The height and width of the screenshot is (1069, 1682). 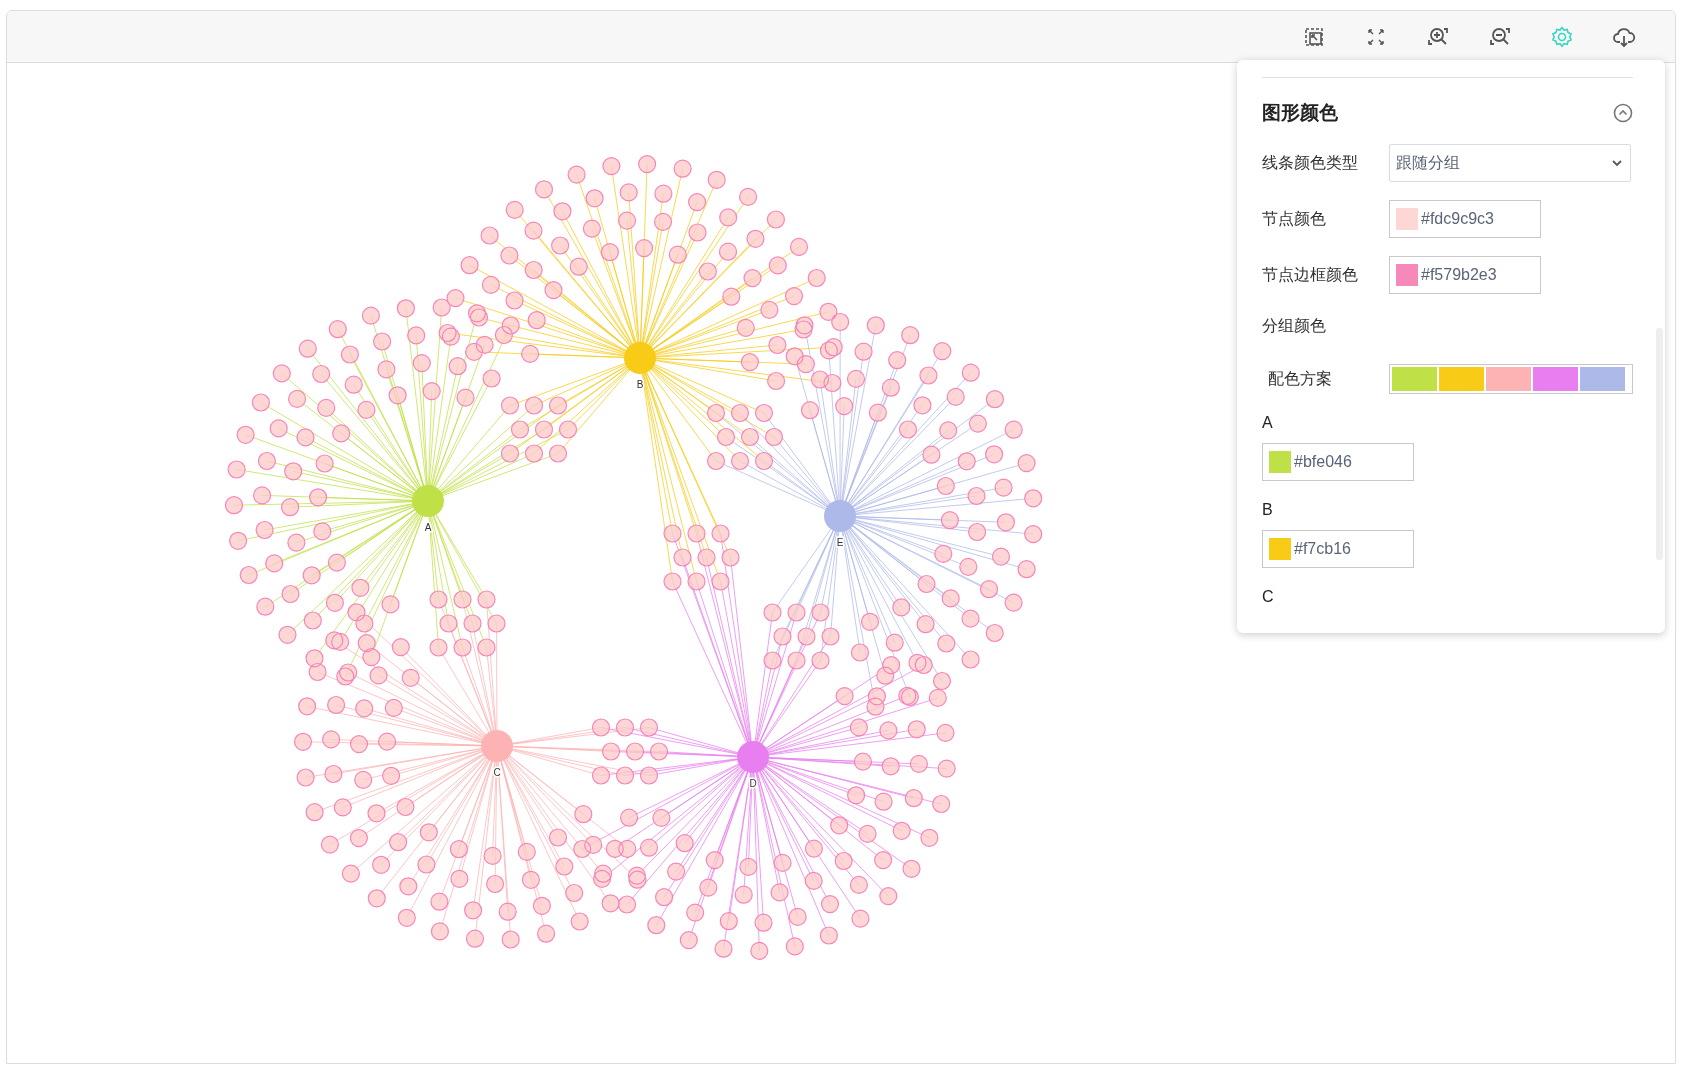 What do you see at coordinates (1294, 326) in the screenshot?
I see `section-label: 分组颜色` at bounding box center [1294, 326].